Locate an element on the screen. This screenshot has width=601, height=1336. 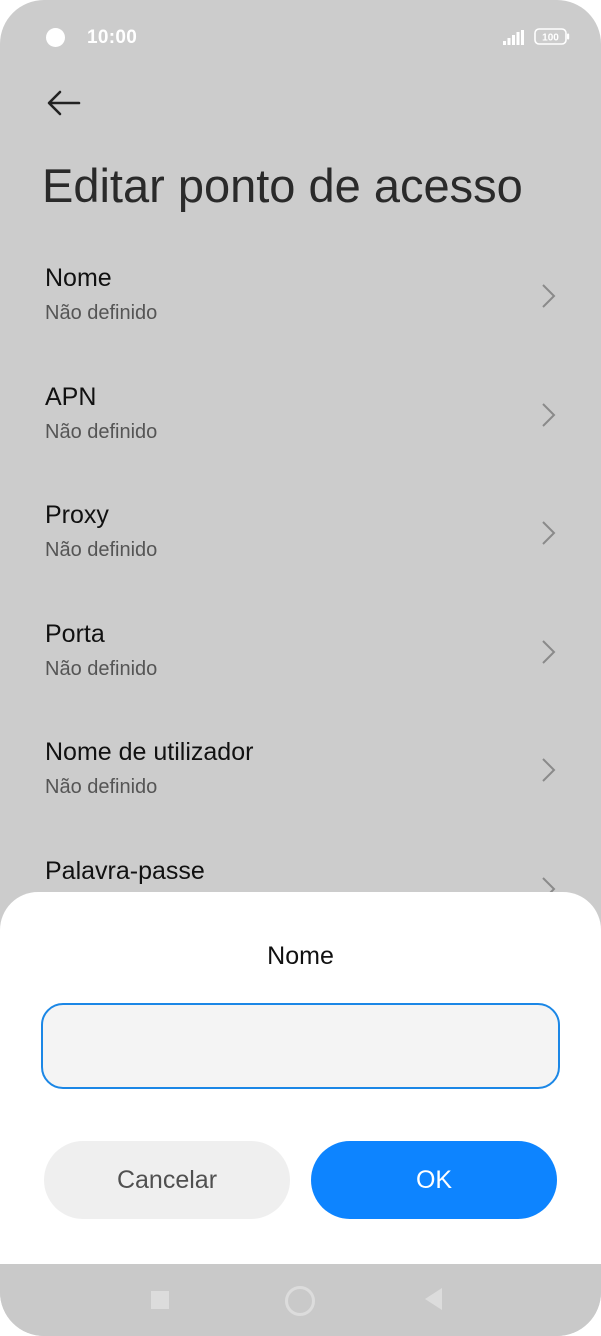
setting-label: Porta is located at coordinates (75, 633).